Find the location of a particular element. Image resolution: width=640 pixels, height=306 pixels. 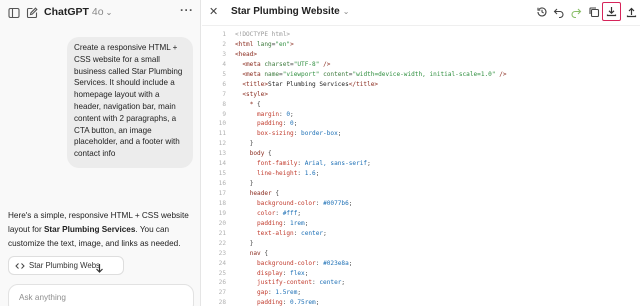

copy-icon is located at coordinates (594, 12).